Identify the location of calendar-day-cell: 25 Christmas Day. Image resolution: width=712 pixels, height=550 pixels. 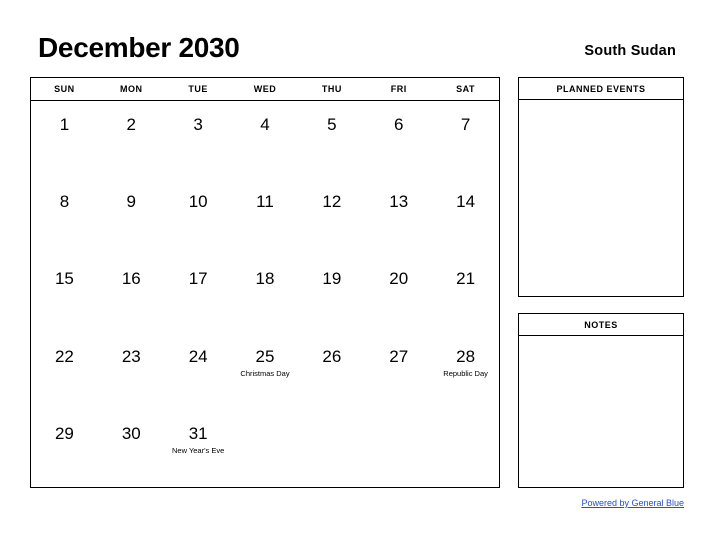
(265, 371).